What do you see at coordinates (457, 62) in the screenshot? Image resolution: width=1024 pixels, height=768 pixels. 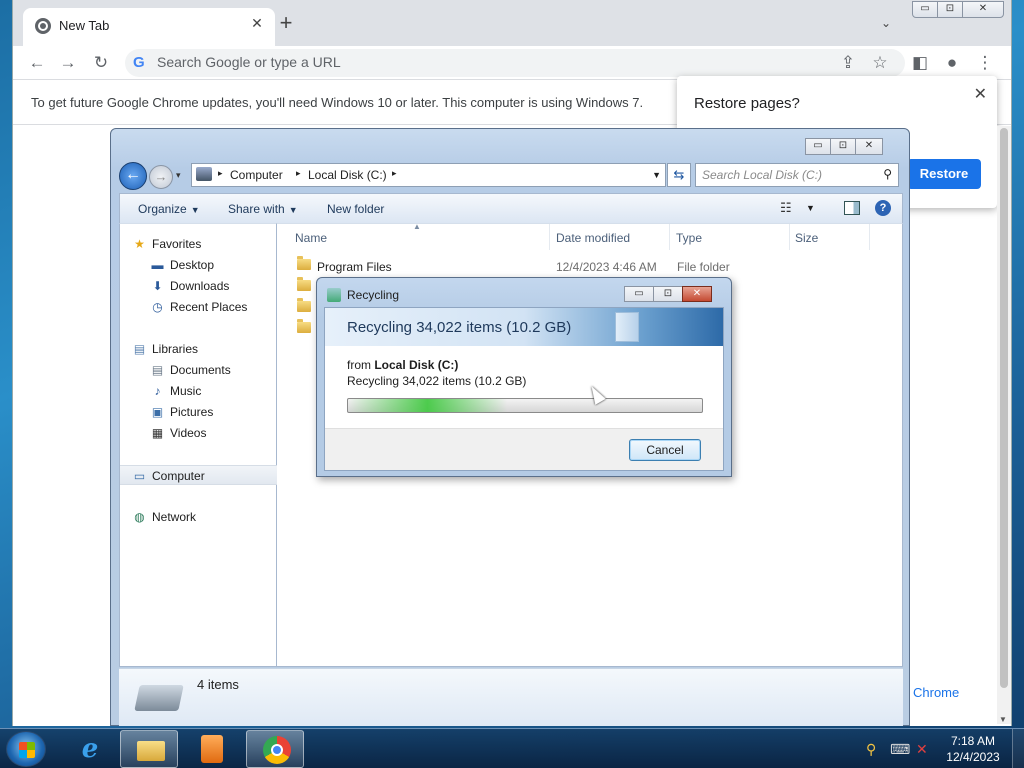 I see `omnibox-input` at bounding box center [457, 62].